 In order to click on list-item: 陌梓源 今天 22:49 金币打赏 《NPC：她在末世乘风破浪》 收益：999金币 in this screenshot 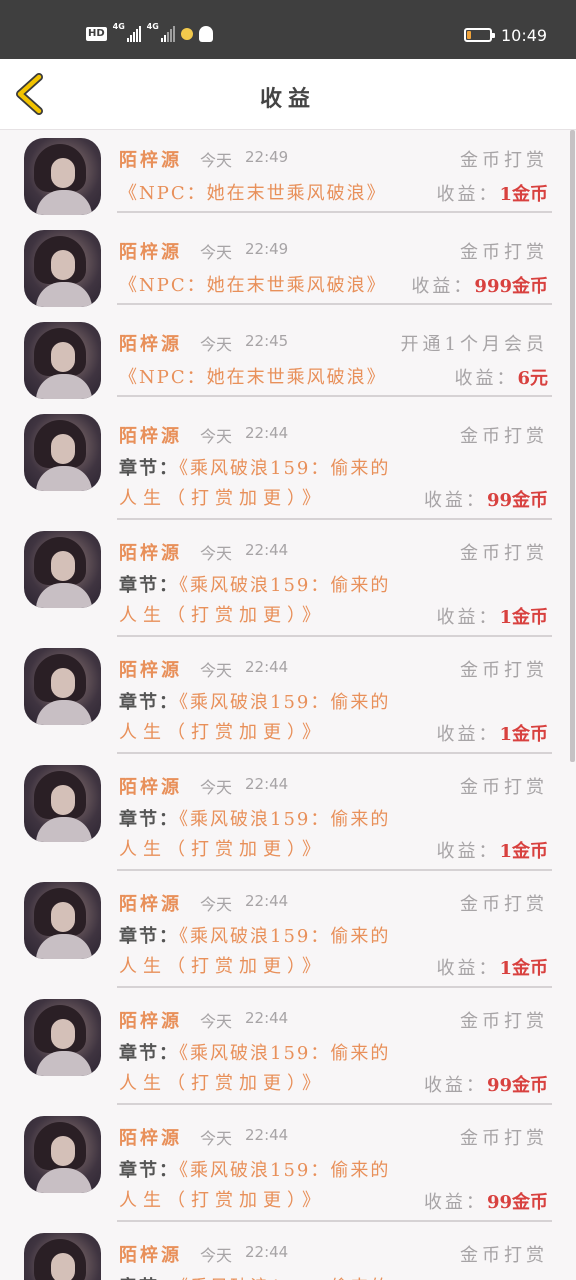, I will do `click(288, 268)`.